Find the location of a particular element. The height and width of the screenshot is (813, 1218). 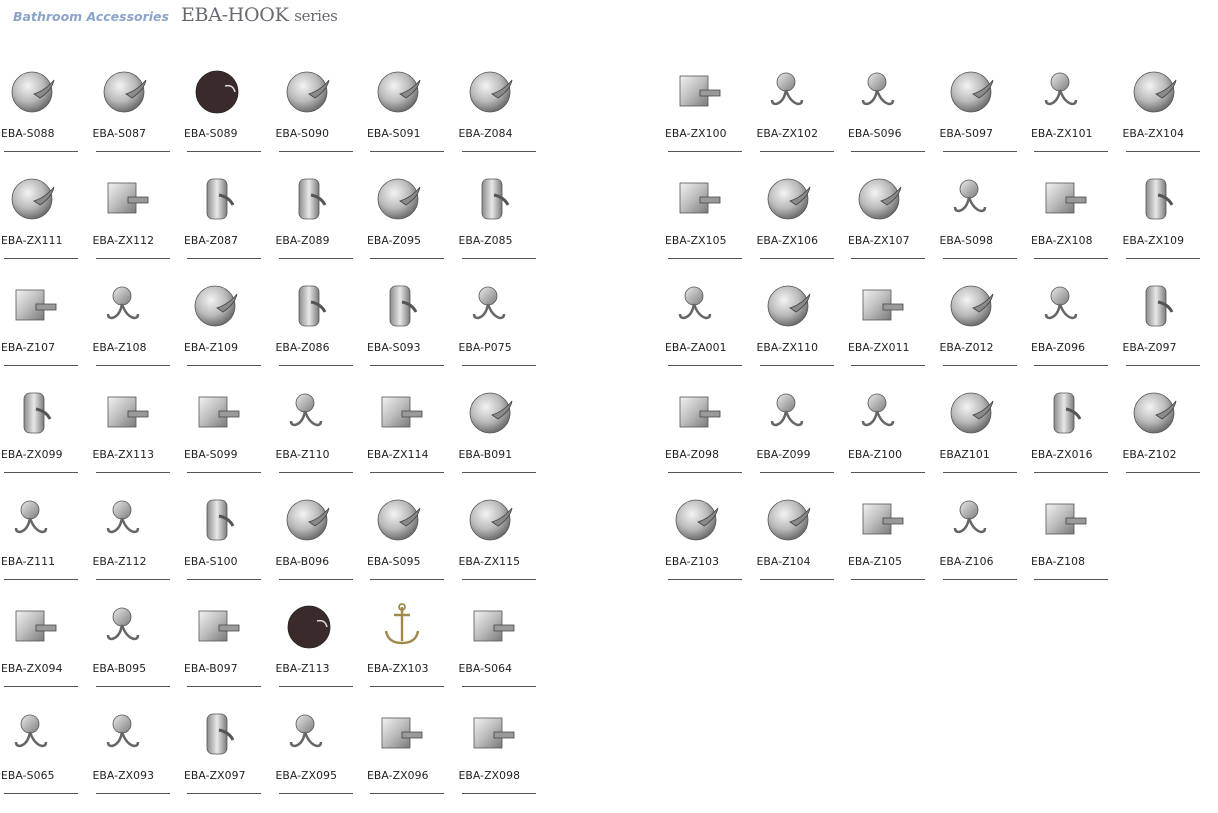

product-item: EBA-B091 is located at coordinates (504, 438).